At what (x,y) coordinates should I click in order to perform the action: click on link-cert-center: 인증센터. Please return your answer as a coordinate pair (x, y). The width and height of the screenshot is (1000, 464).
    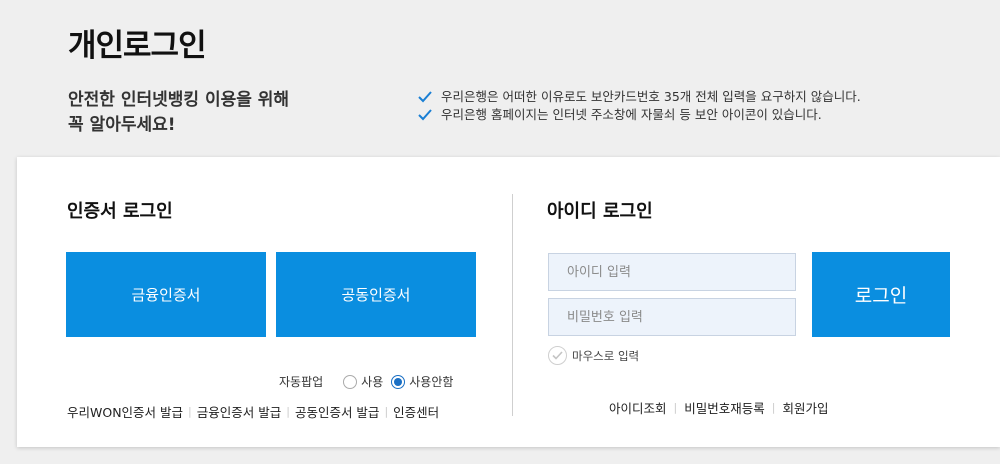
    Looking at the image, I should click on (416, 411).